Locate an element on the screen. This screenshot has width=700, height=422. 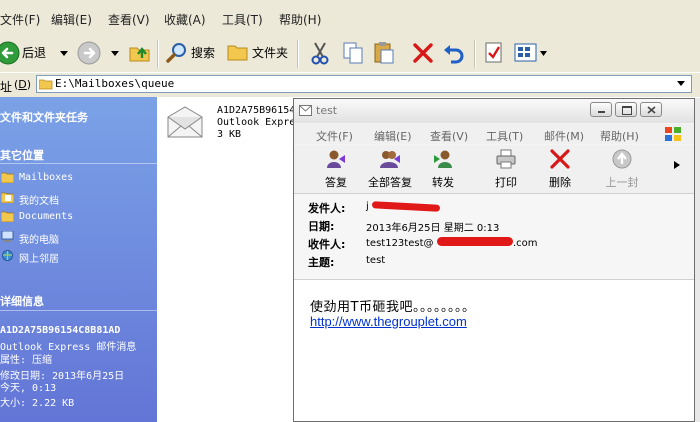
address-label: 址 is located at coordinates (6, 87).